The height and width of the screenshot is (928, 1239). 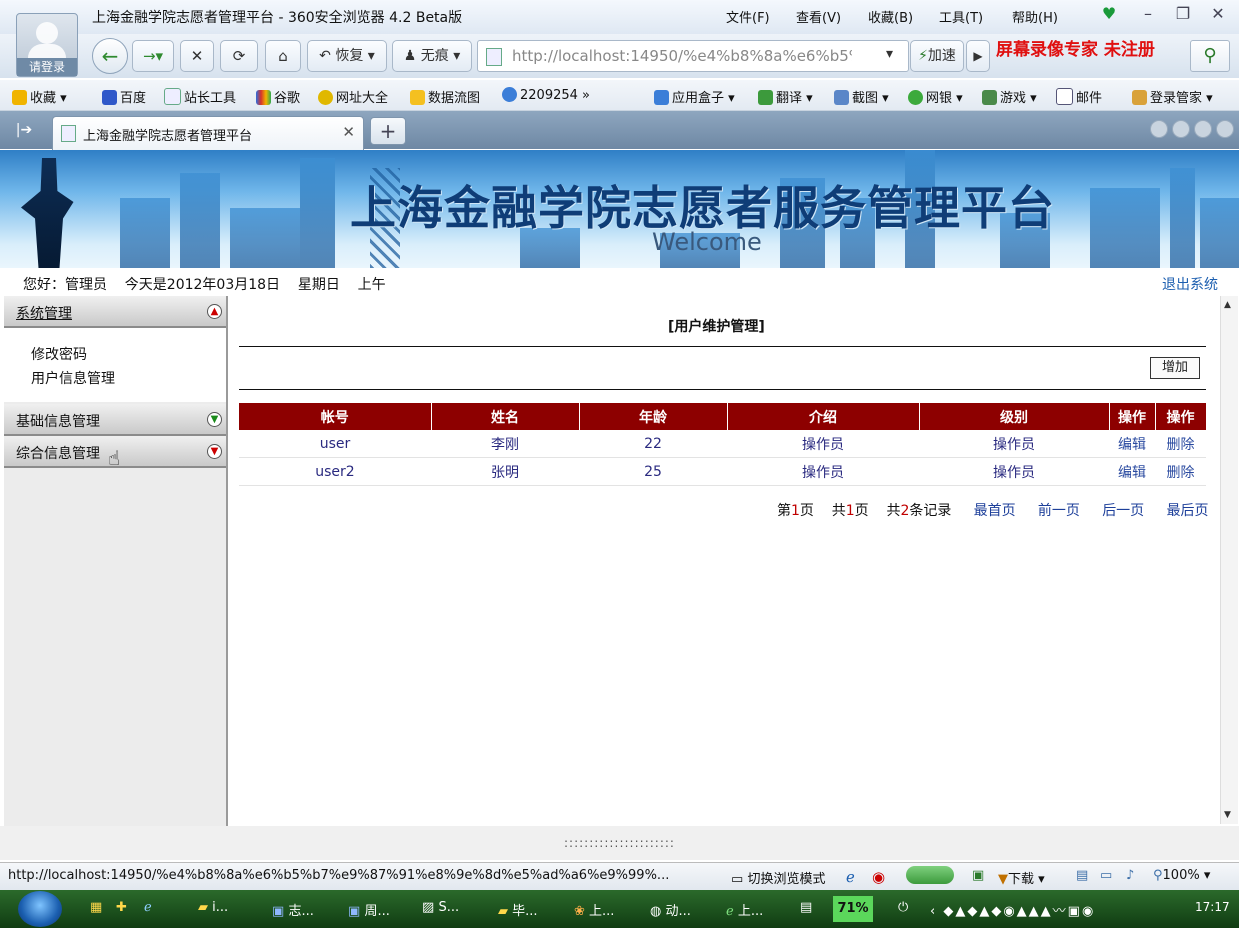 What do you see at coordinates (937, 56) in the screenshot?
I see `speed-up-button: ⚡加速` at bounding box center [937, 56].